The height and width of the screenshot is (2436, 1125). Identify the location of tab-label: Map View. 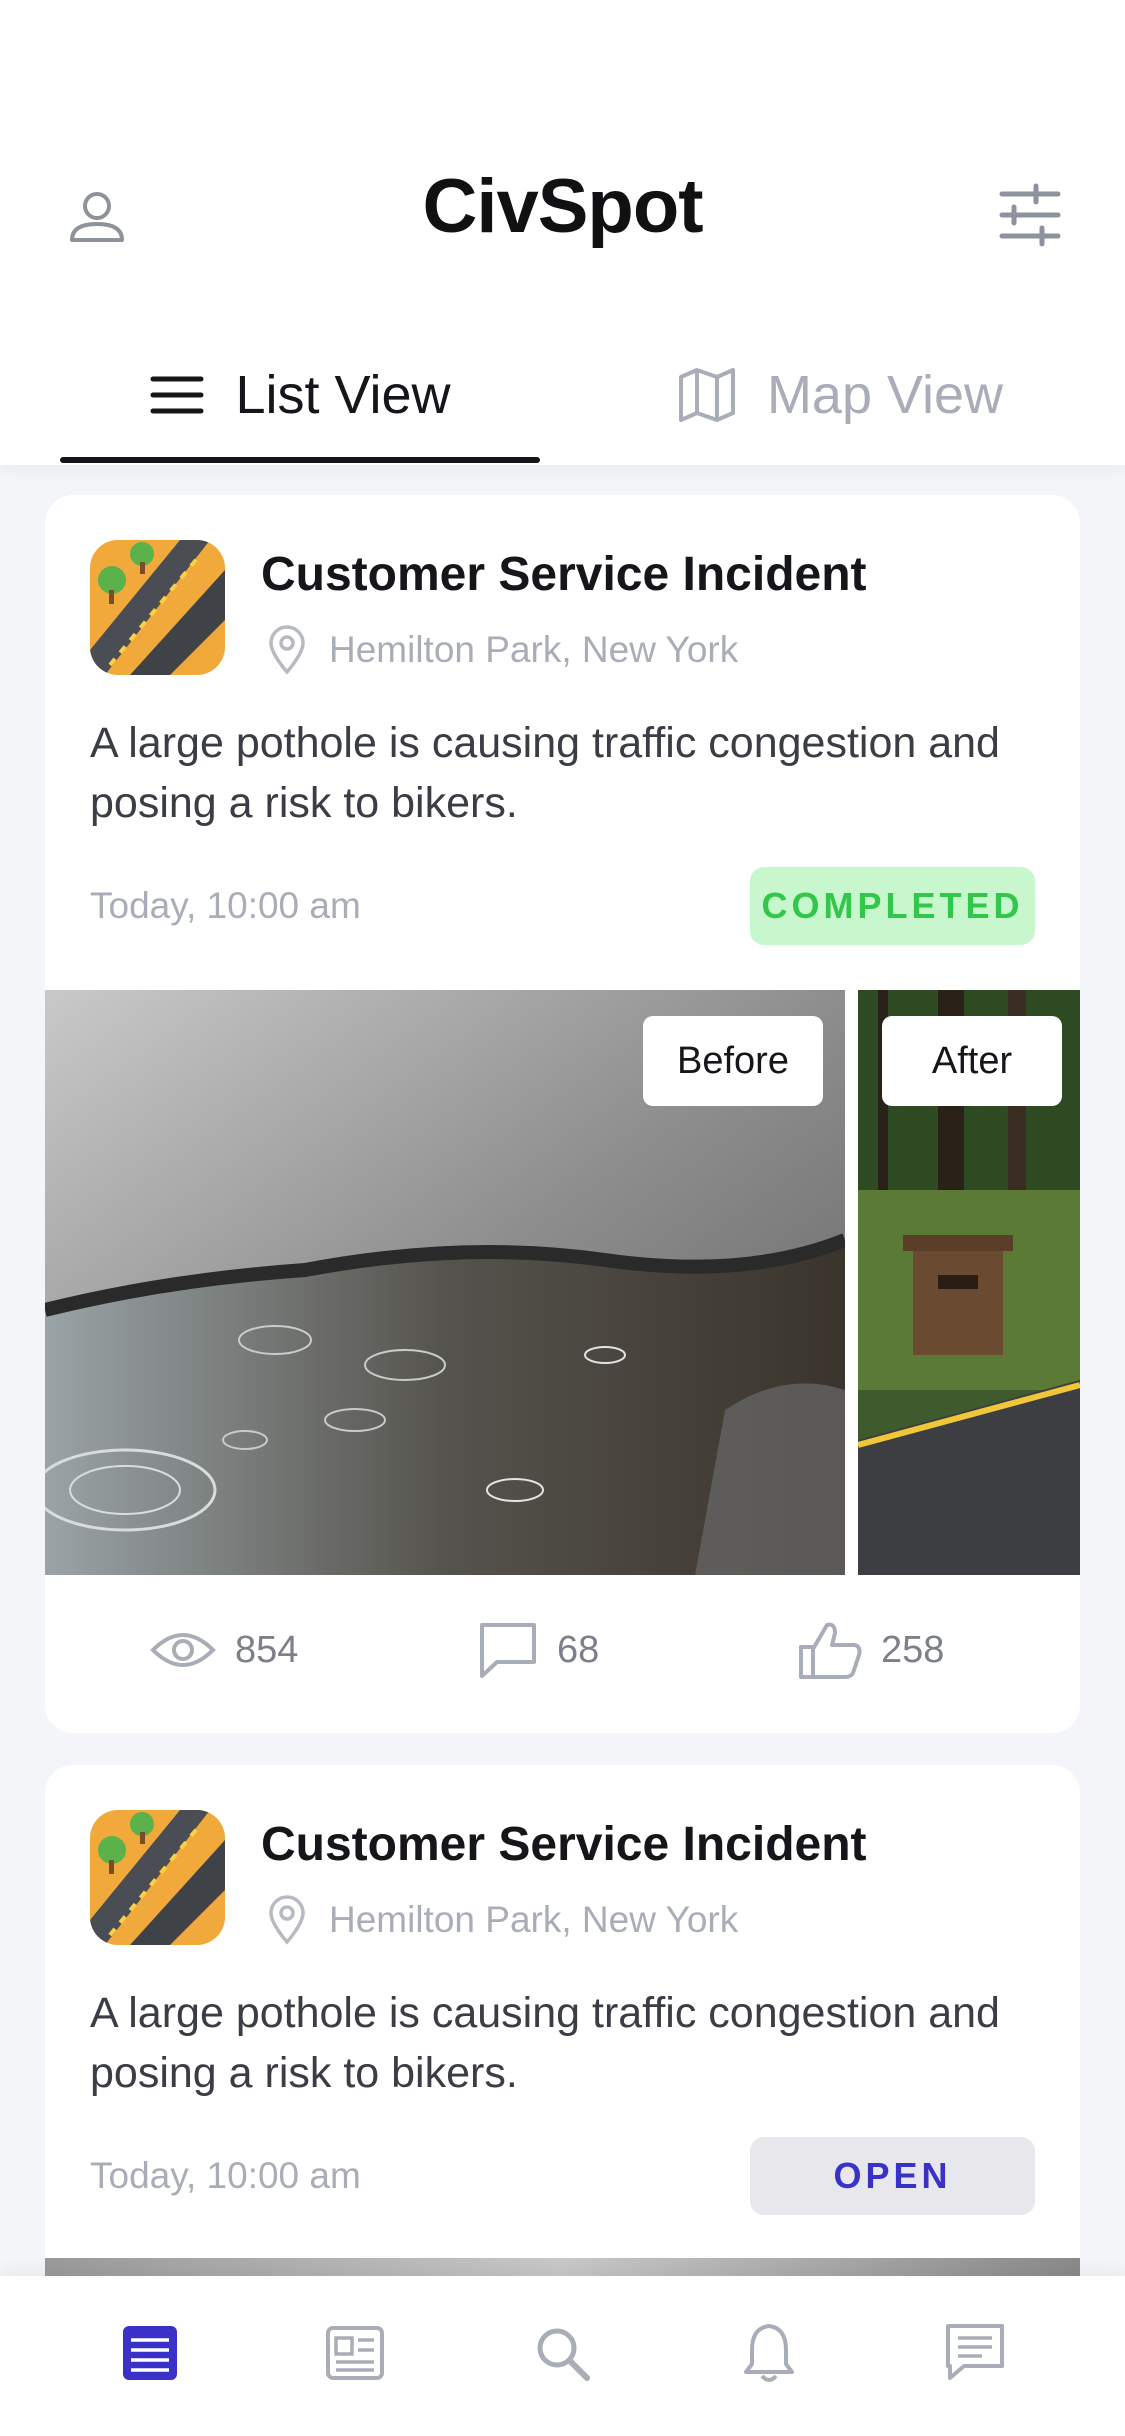
(885, 395).